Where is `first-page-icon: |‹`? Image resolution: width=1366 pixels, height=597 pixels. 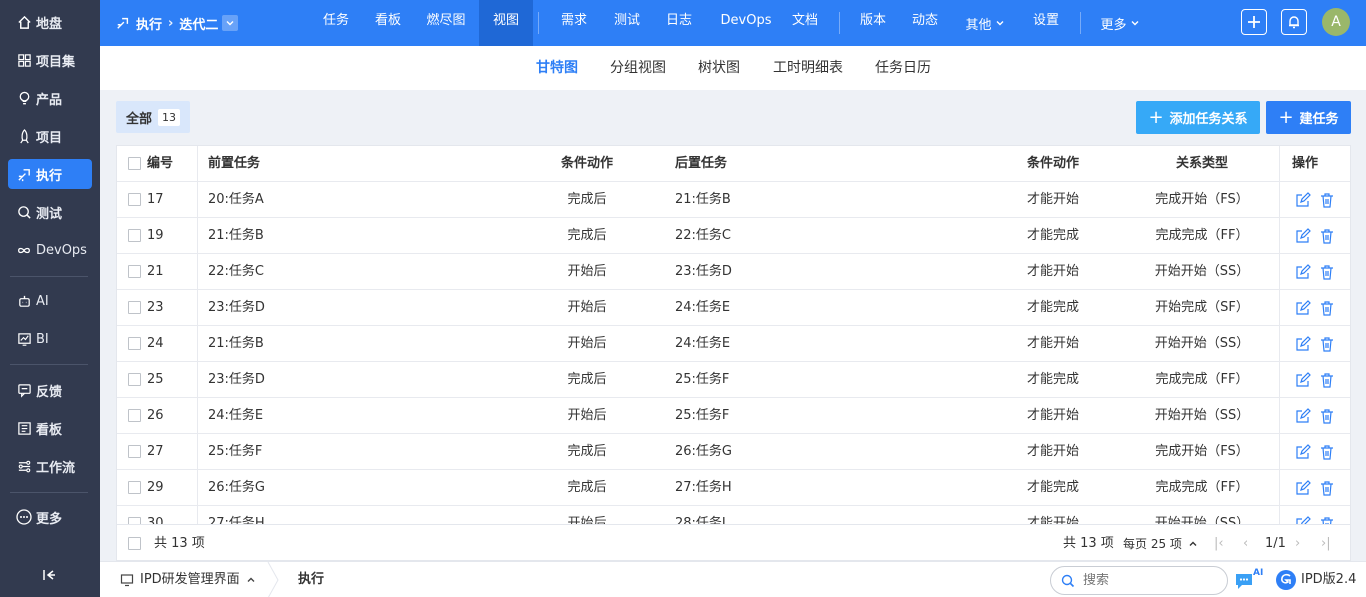
first-page-icon: |‹ is located at coordinates (1219, 542).